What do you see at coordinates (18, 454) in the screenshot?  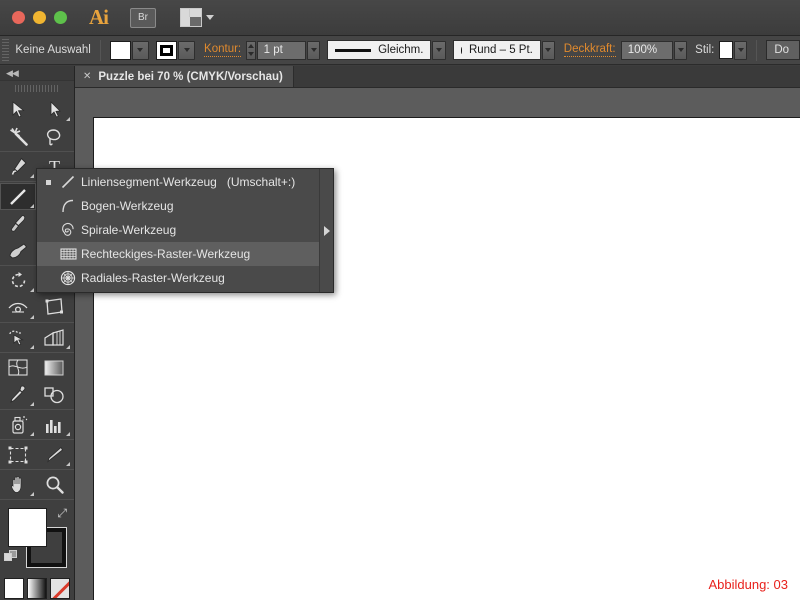 I see `artboard-tool-icon` at bounding box center [18, 454].